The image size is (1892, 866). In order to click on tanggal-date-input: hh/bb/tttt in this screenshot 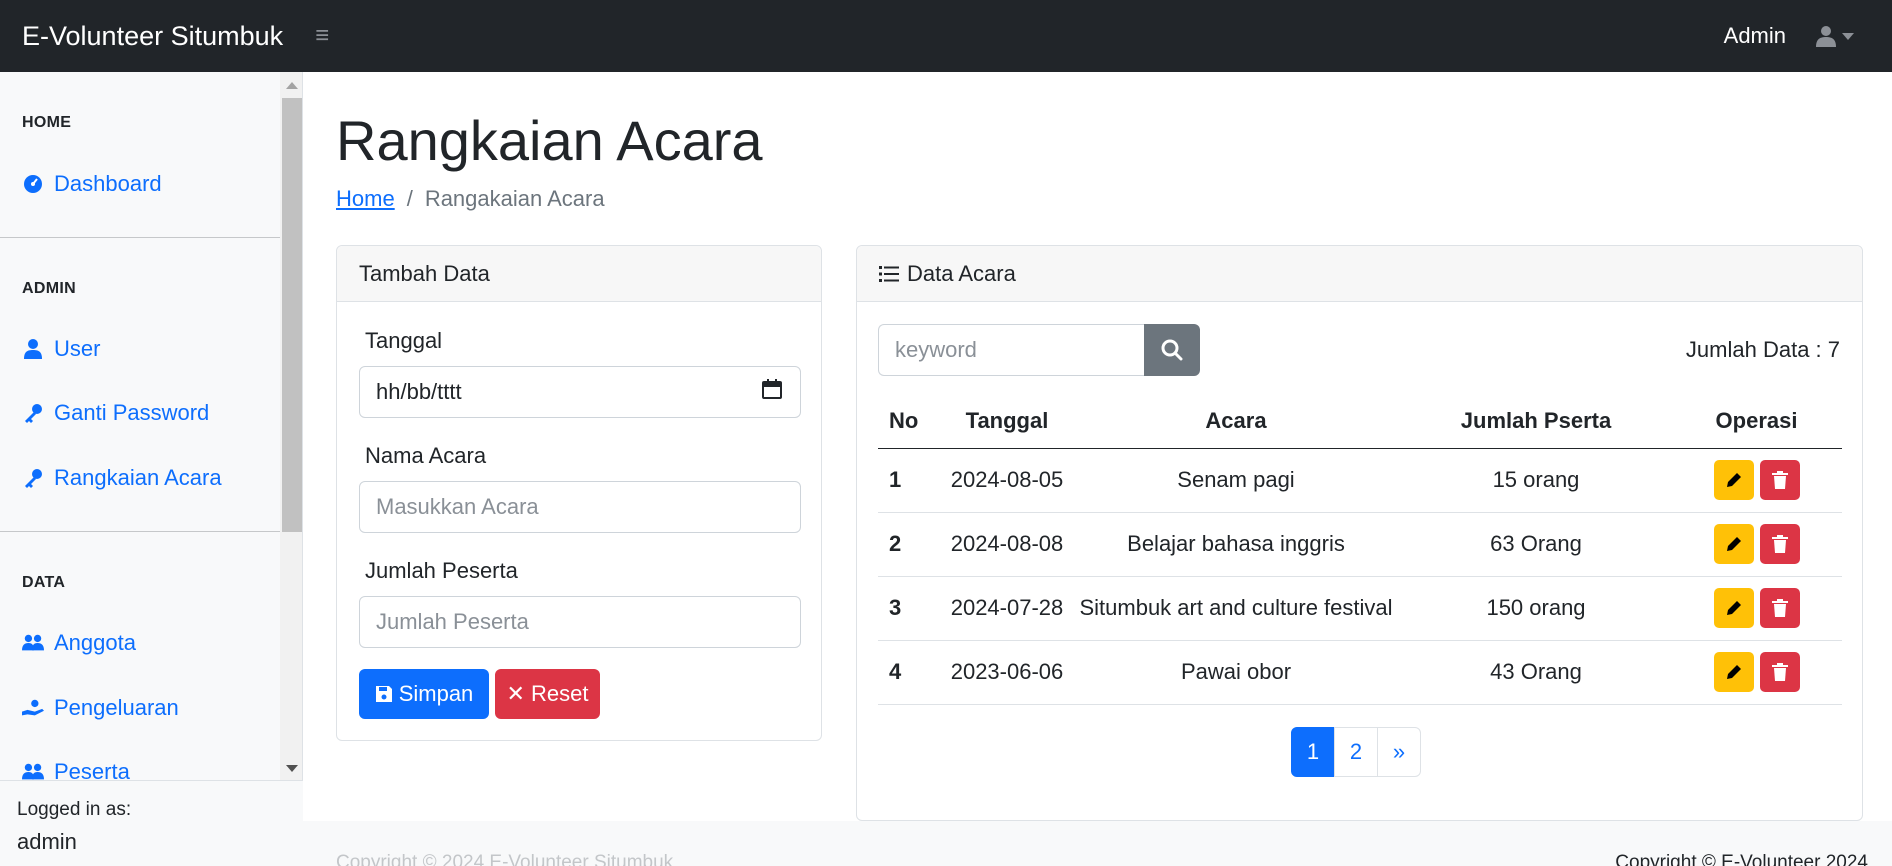, I will do `click(580, 392)`.